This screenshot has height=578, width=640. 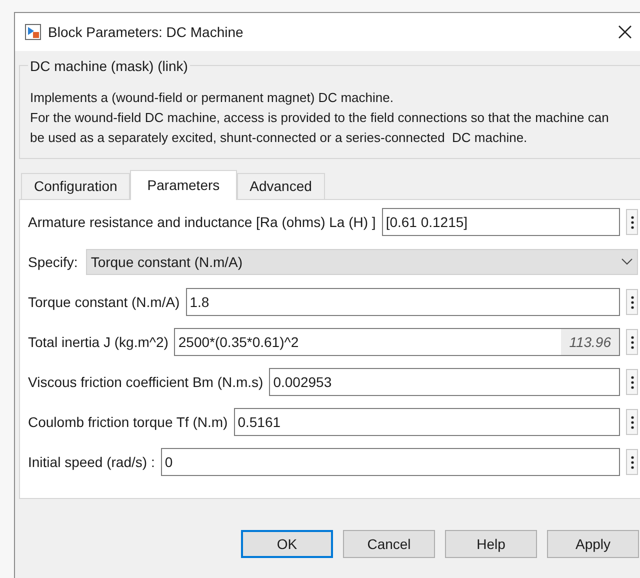 What do you see at coordinates (390, 462) in the screenshot?
I see `input-field: 0` at bounding box center [390, 462].